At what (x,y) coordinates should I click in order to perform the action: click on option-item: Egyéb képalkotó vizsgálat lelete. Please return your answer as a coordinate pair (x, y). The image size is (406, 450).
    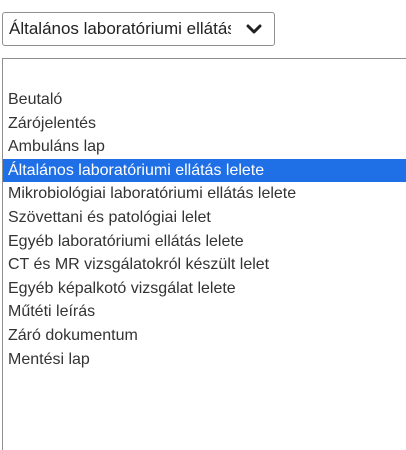
    Looking at the image, I should click on (204, 289).